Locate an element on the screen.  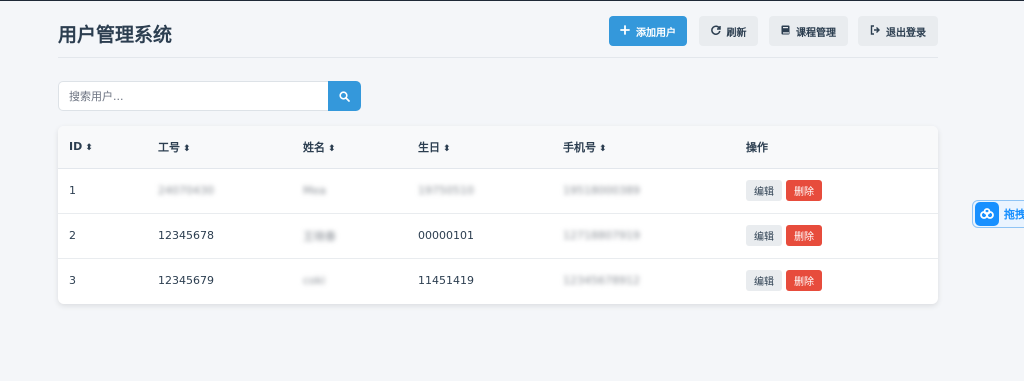
column-header-birthday: 生日 ⬍ is located at coordinates (490, 147).